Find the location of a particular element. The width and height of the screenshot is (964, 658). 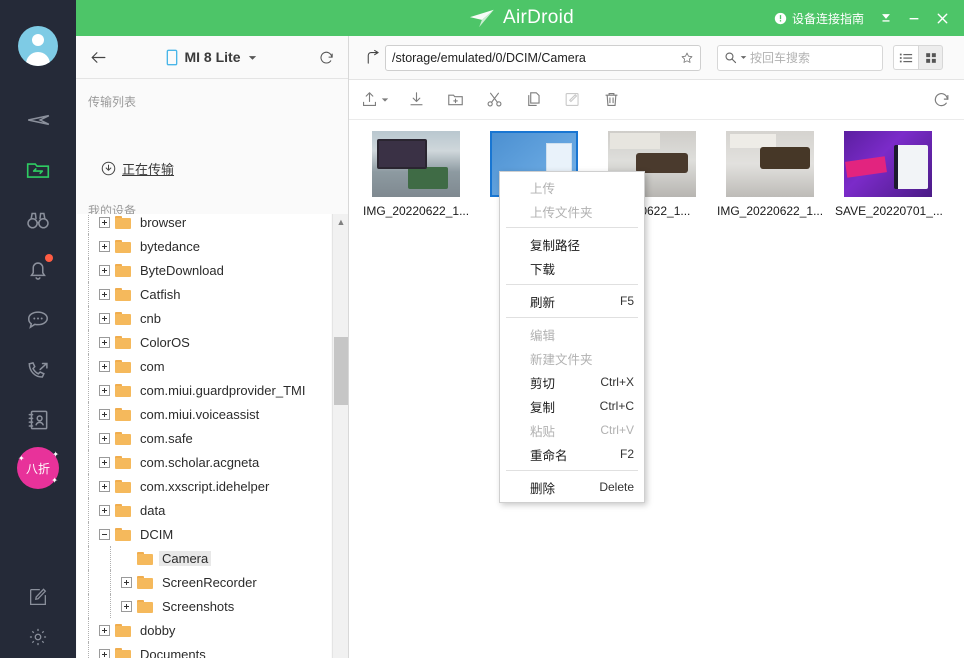

scroll-up-arrow-icon: ▲ is located at coordinates (341, 222).